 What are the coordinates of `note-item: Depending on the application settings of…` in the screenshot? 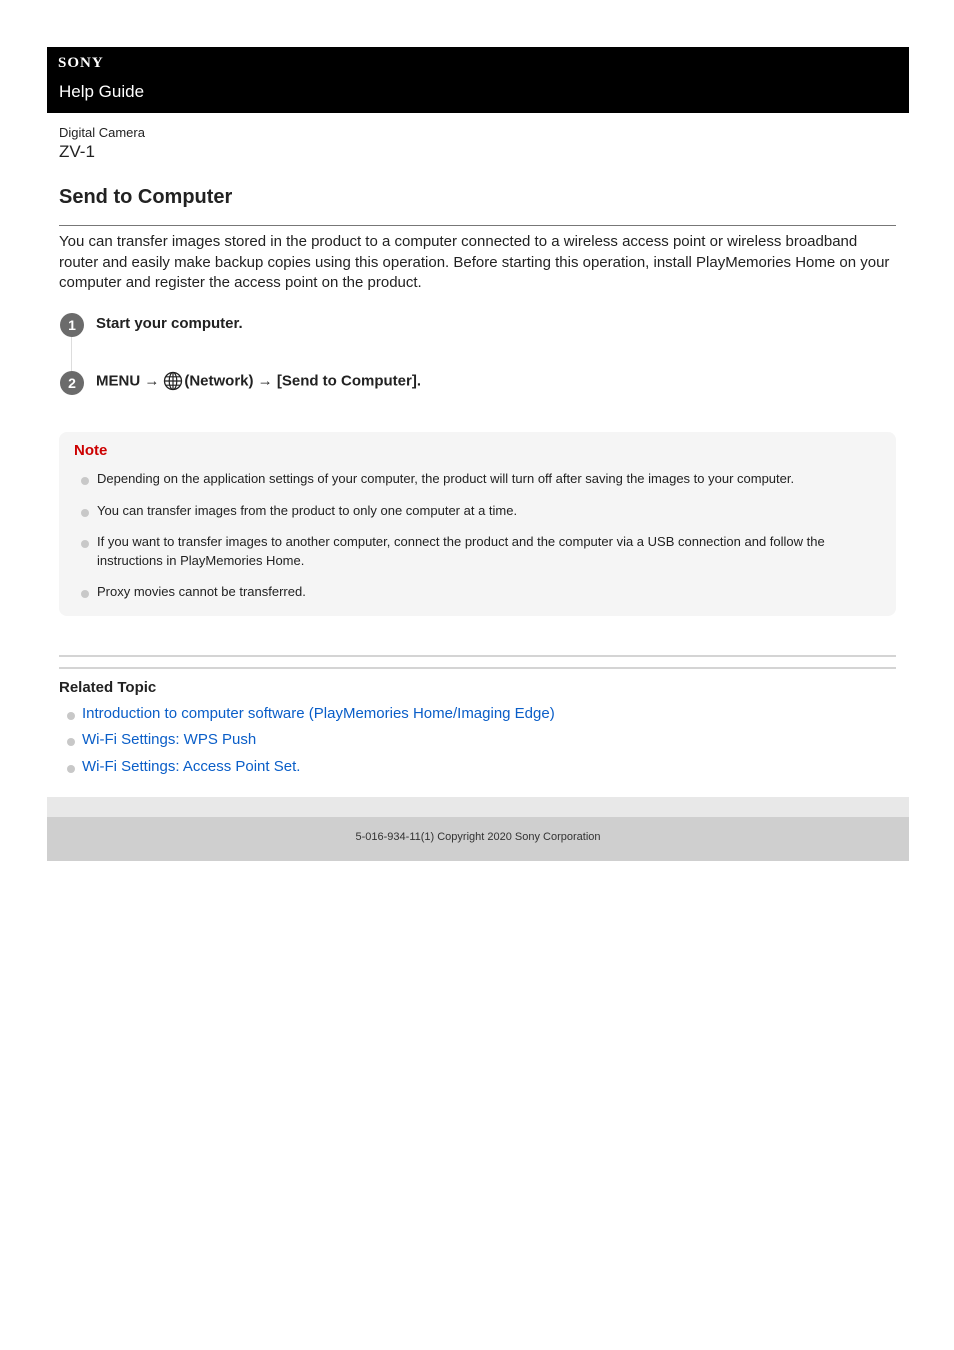 It's located at (446, 478).